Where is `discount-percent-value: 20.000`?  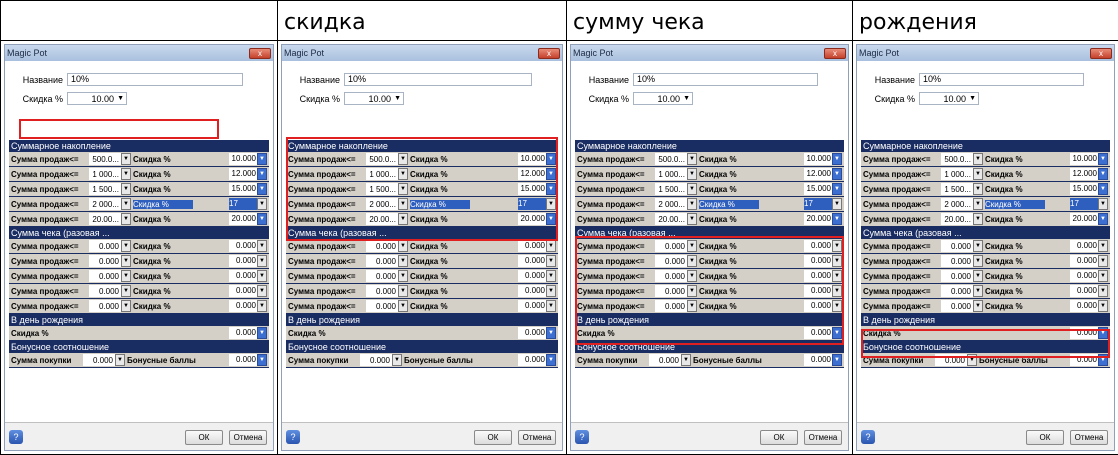 discount-percent-value: 20.000 is located at coordinates (532, 219).